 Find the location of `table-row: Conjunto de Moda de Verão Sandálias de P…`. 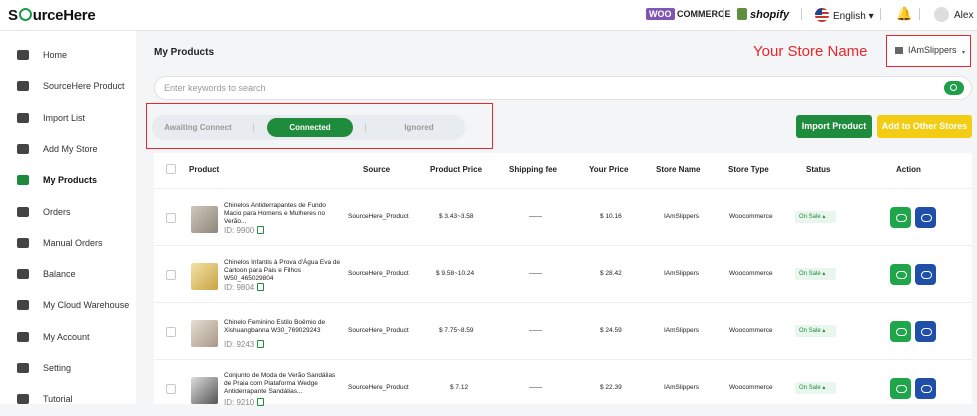

table-row: Conjunto de Moda de Verão Sandálias de P… is located at coordinates (563, 387).